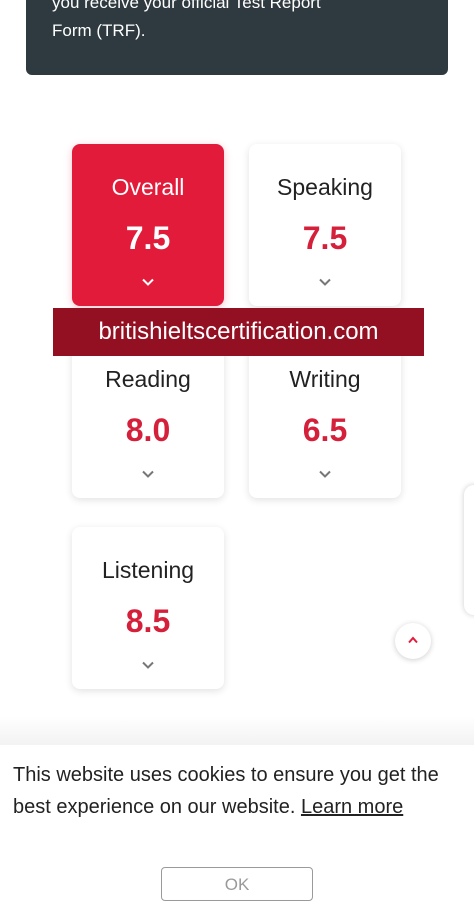  I want to click on watermark-banner: britishieltscertification.com, so click(238, 332).